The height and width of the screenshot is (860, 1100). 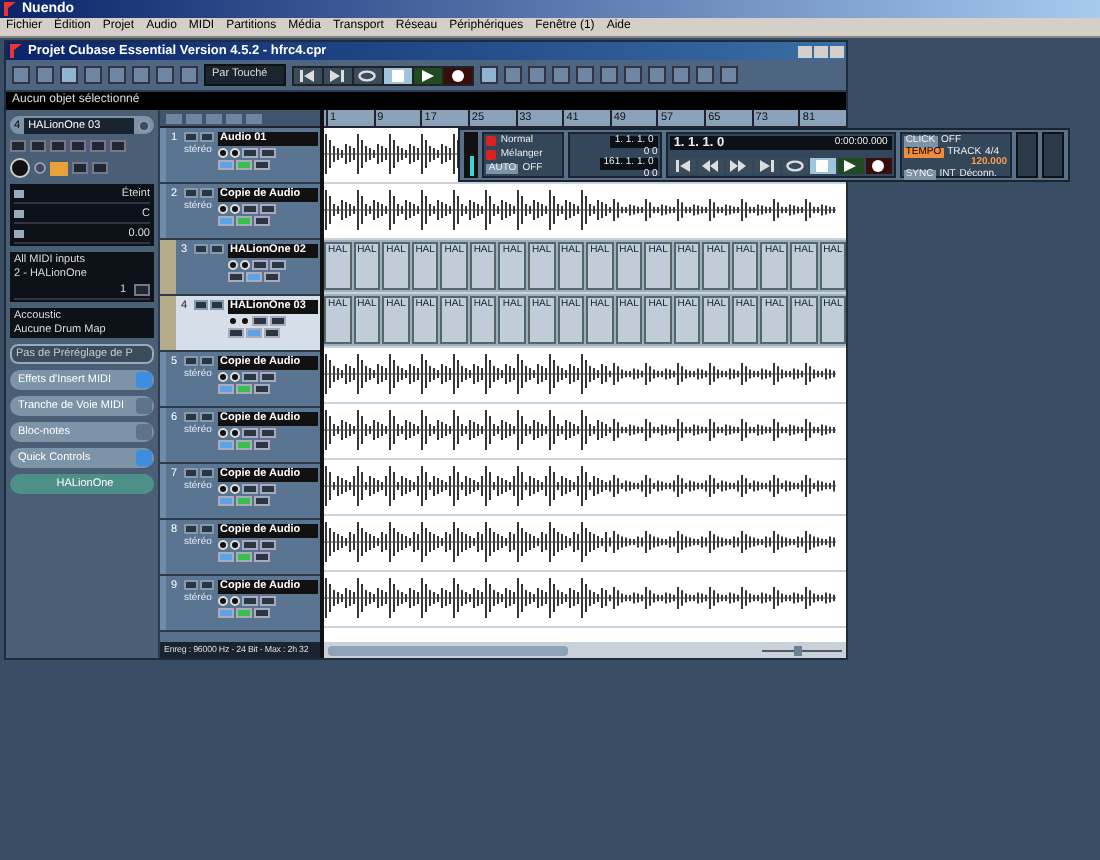 What do you see at coordinates (837, 51) in the screenshot?
I see `close-button` at bounding box center [837, 51].